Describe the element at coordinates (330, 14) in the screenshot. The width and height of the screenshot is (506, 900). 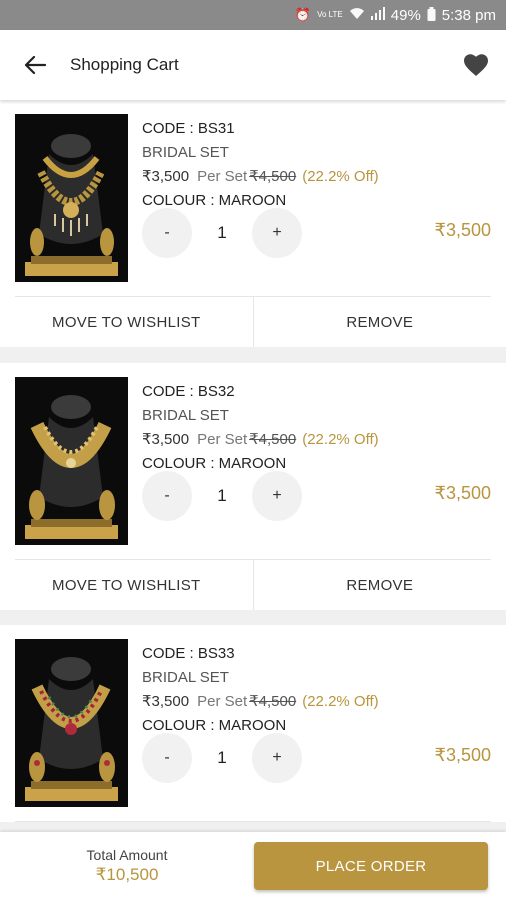
I see `volte-indicator: Vo LTE` at that location.